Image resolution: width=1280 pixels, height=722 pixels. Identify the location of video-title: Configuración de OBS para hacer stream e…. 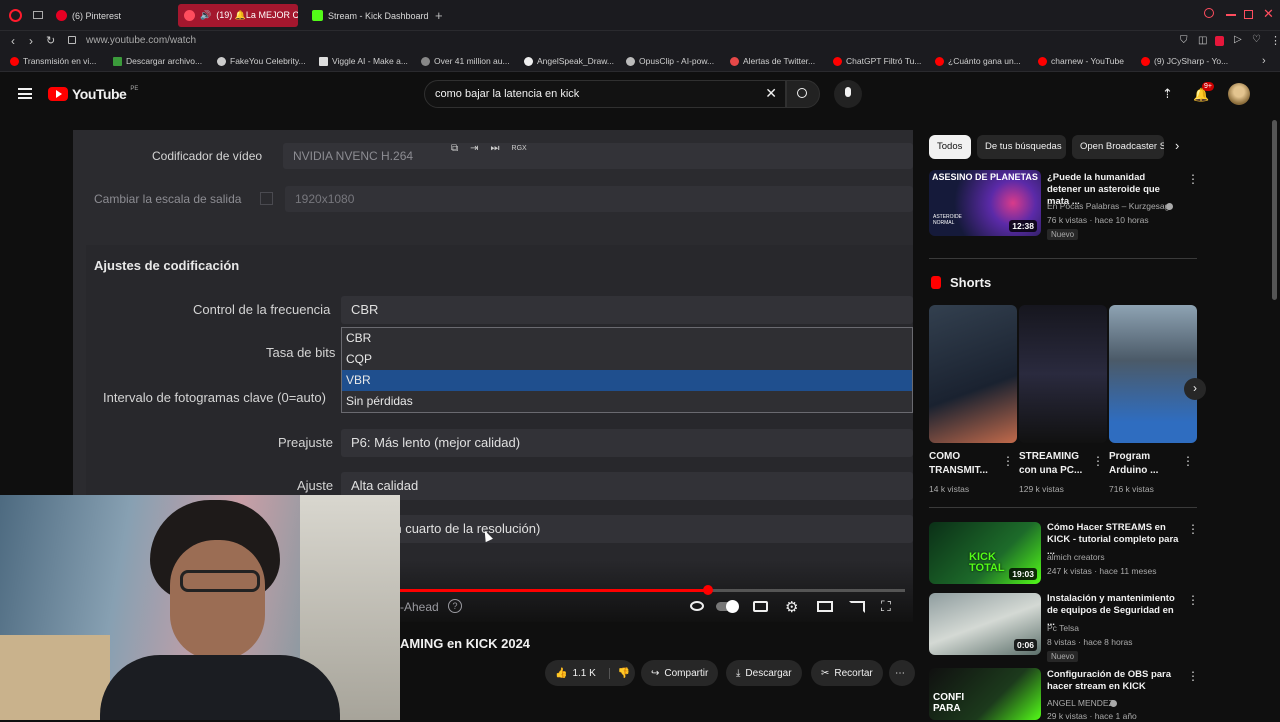
(1115, 681).